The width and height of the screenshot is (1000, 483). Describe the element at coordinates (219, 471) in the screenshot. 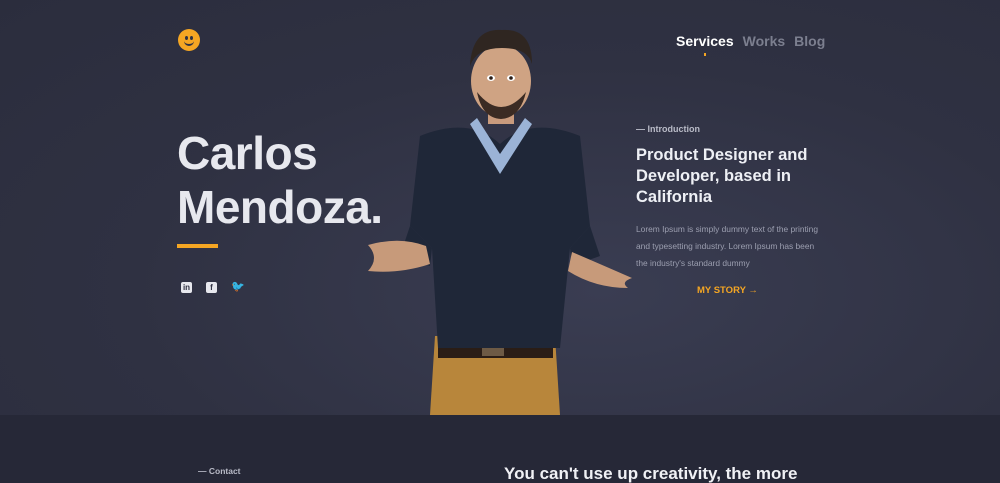

I see `contact-label: — Contact` at that location.